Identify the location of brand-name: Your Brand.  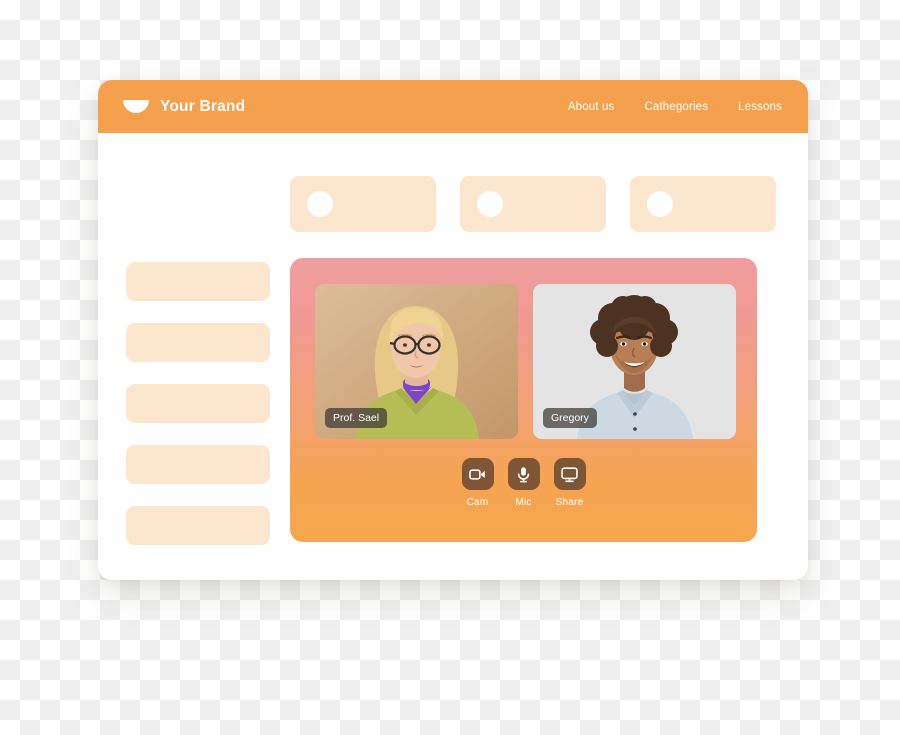
(203, 106).